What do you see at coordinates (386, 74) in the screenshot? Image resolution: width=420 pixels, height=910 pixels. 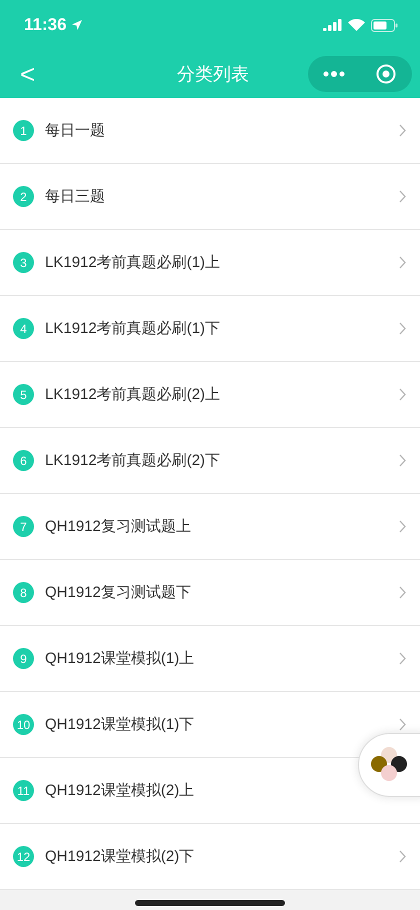 I see `target-icon` at bounding box center [386, 74].